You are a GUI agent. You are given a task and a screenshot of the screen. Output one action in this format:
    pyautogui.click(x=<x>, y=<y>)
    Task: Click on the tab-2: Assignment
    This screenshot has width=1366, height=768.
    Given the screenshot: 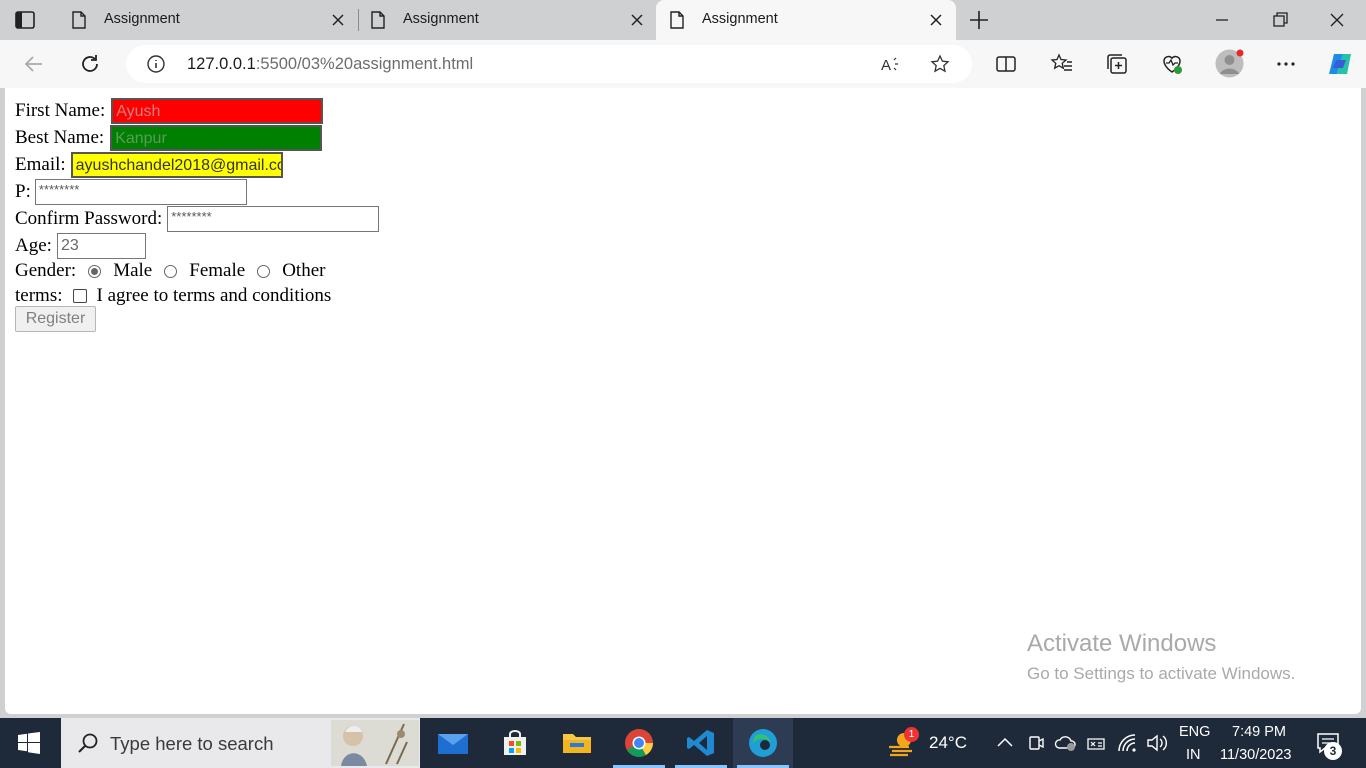 What is the action you would take?
    pyautogui.click(x=507, y=20)
    